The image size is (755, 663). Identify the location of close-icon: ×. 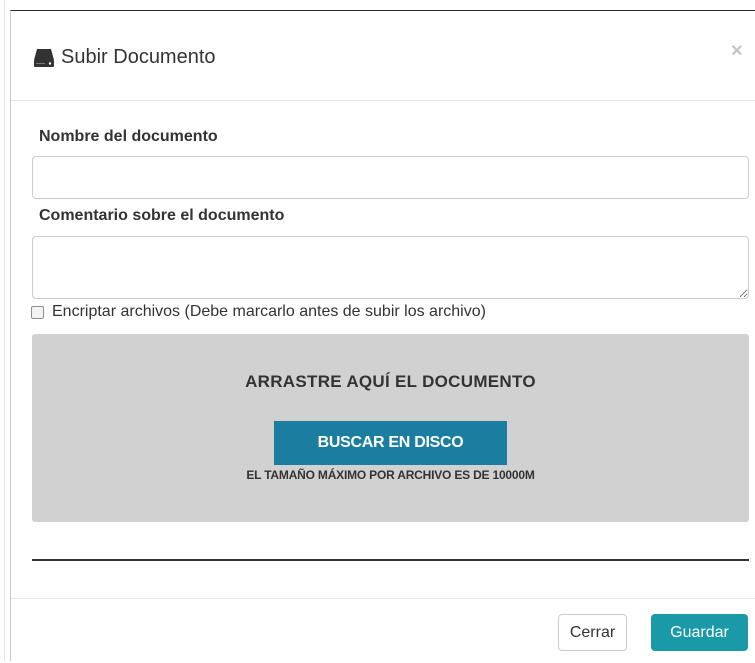
(737, 51).